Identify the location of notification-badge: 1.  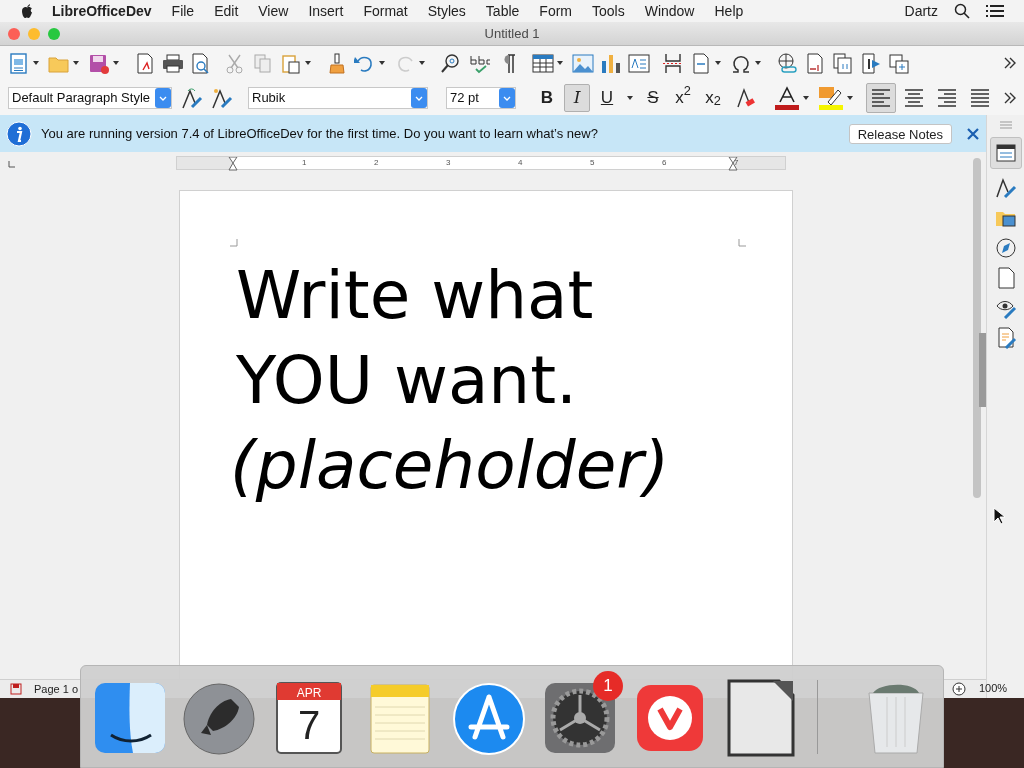
(608, 685).